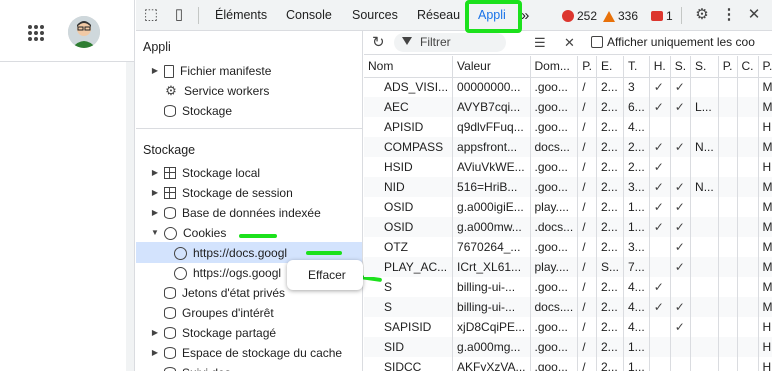  Describe the element at coordinates (610, 67) in the screenshot. I see `column-header: E.` at that location.